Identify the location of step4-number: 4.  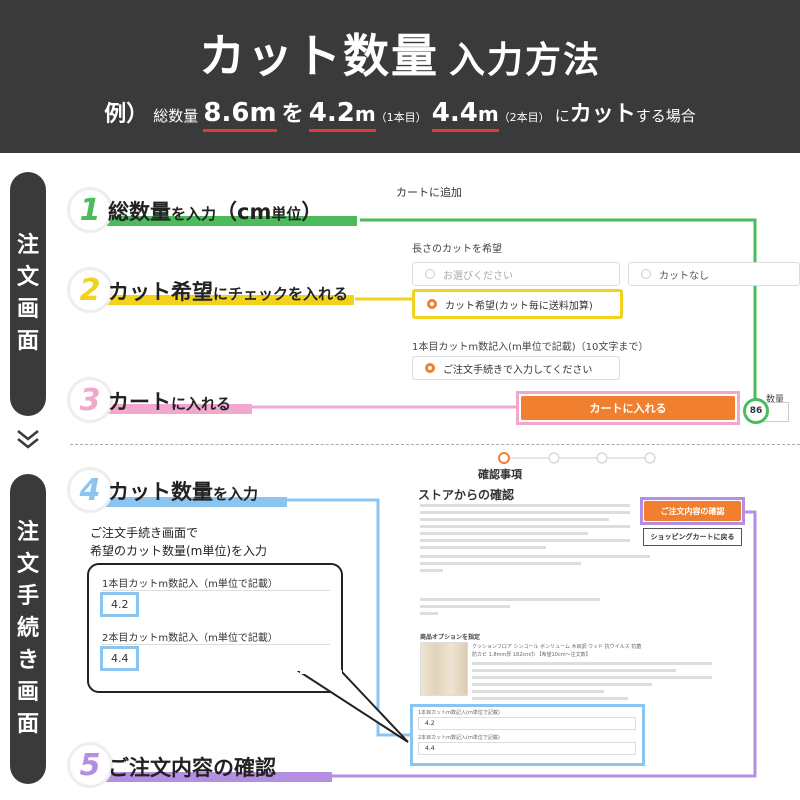
(90, 490).